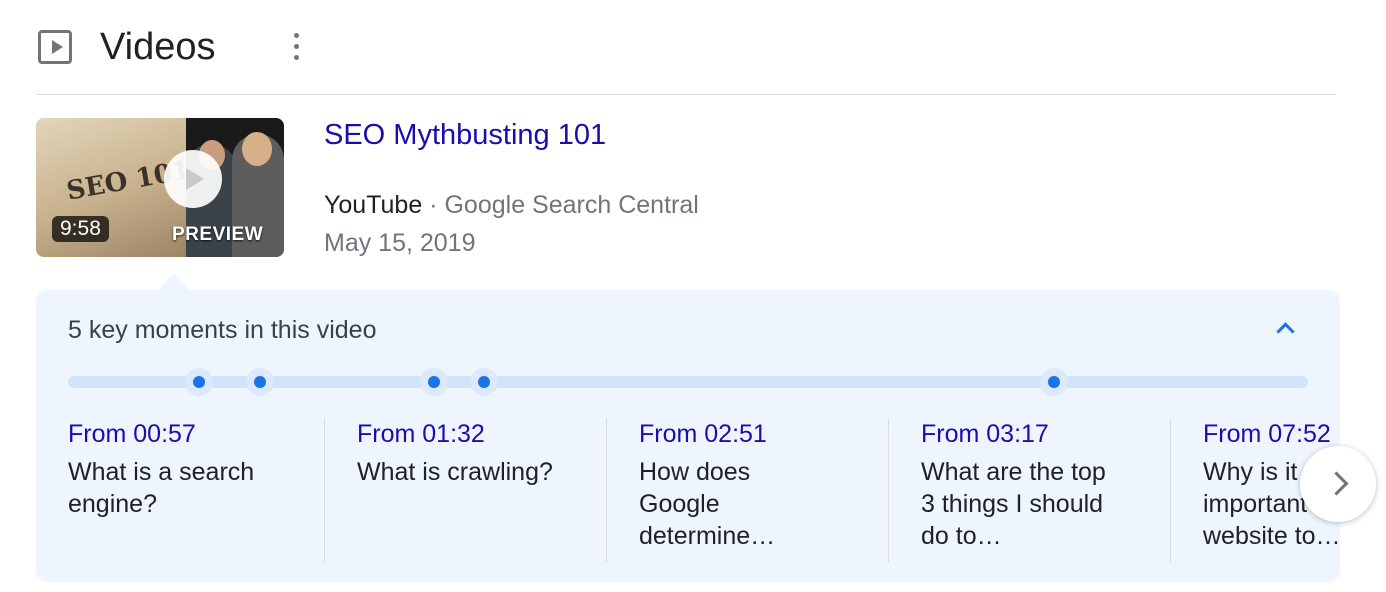  What do you see at coordinates (222, 330) in the screenshot?
I see `key-moments-title: 5 key moments in this video` at bounding box center [222, 330].